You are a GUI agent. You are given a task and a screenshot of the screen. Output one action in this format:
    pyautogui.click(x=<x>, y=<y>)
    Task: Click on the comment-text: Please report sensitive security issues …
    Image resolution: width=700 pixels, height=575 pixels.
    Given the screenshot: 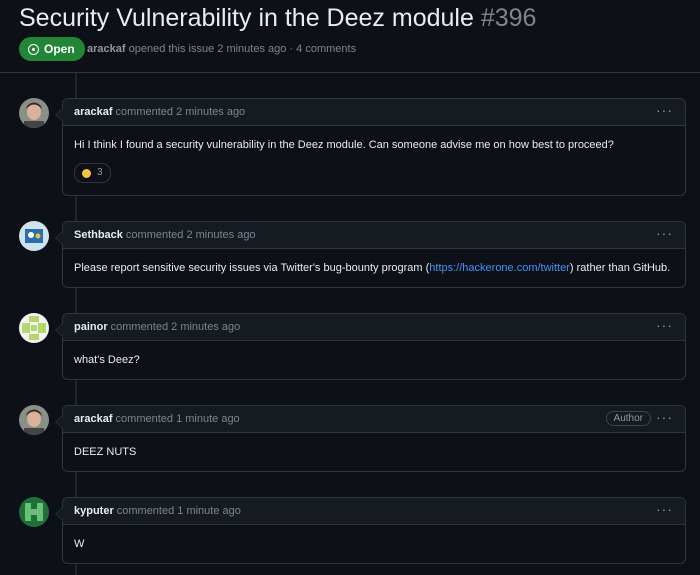 What is the action you would take?
    pyautogui.click(x=252, y=268)
    